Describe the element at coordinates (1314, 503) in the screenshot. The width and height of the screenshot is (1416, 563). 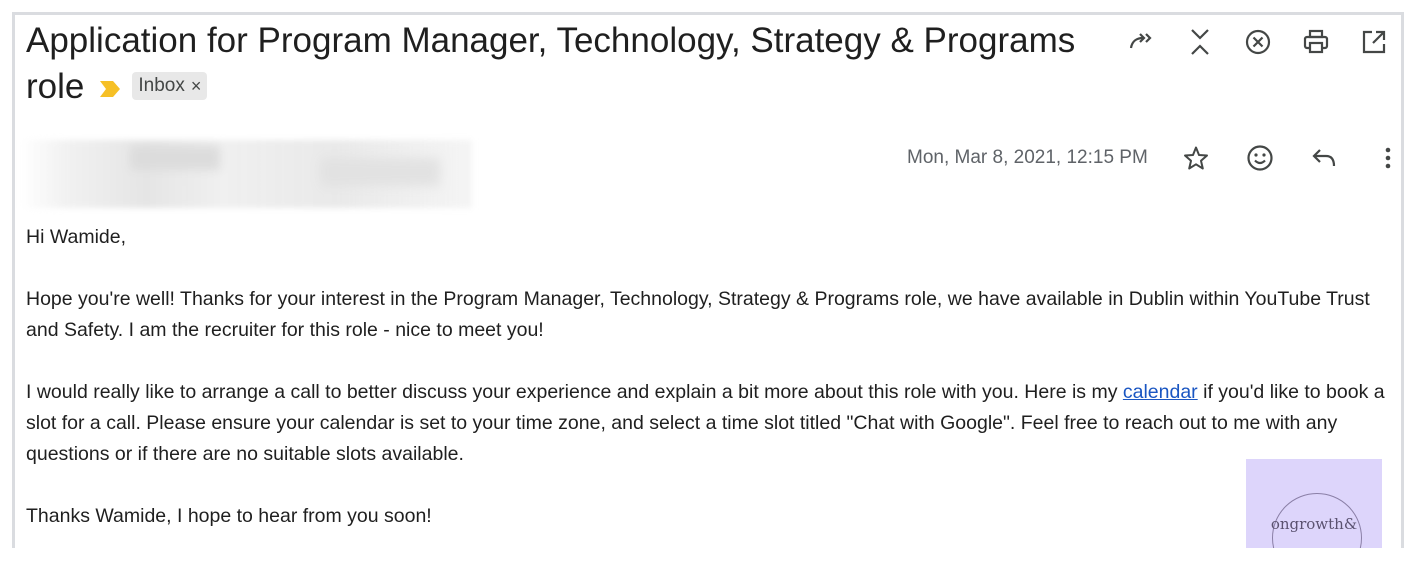
I see `ongrowth-watermark-logo: ongrowth&` at that location.